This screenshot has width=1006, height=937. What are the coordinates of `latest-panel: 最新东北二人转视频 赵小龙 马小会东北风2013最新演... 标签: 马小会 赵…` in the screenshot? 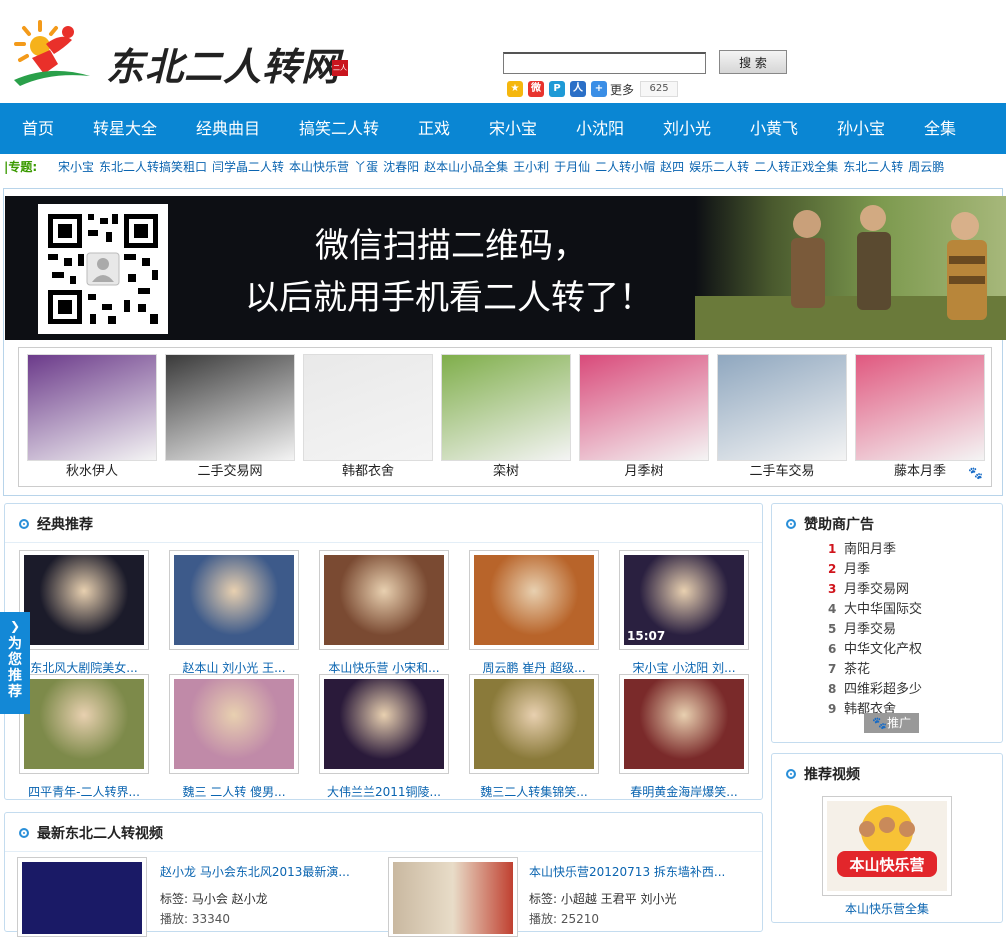 It's located at (383, 874).